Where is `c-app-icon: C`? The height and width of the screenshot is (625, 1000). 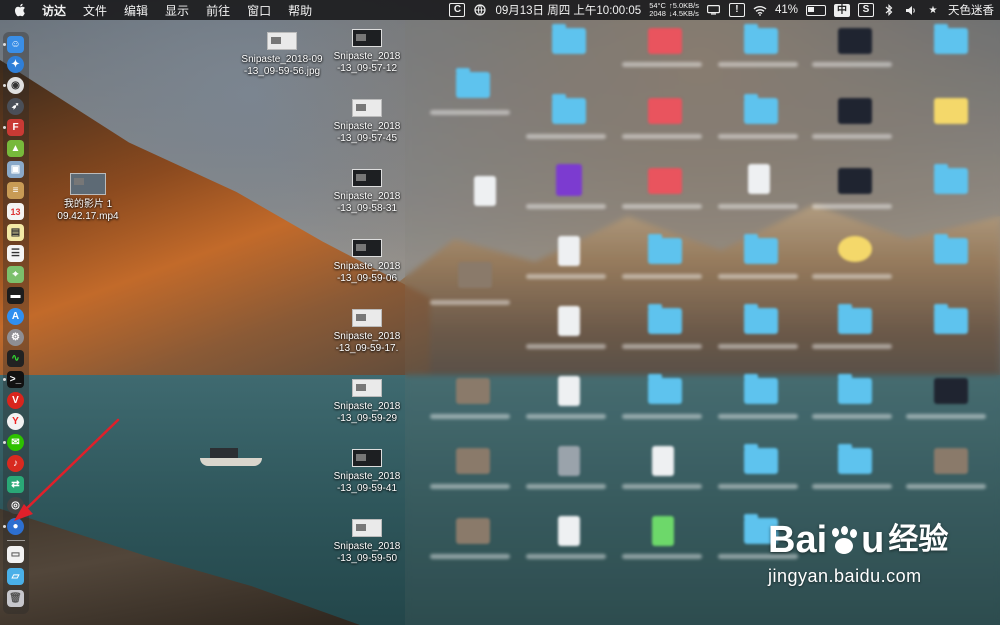
c-app-icon: C is located at coordinates (457, 10).